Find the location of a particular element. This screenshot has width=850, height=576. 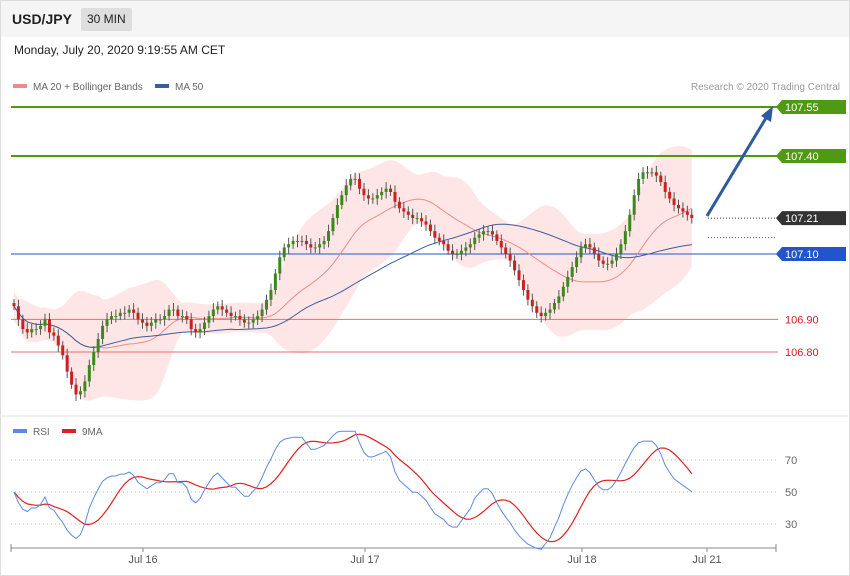

forecast-arrow-shaft is located at coordinates (736, 167).